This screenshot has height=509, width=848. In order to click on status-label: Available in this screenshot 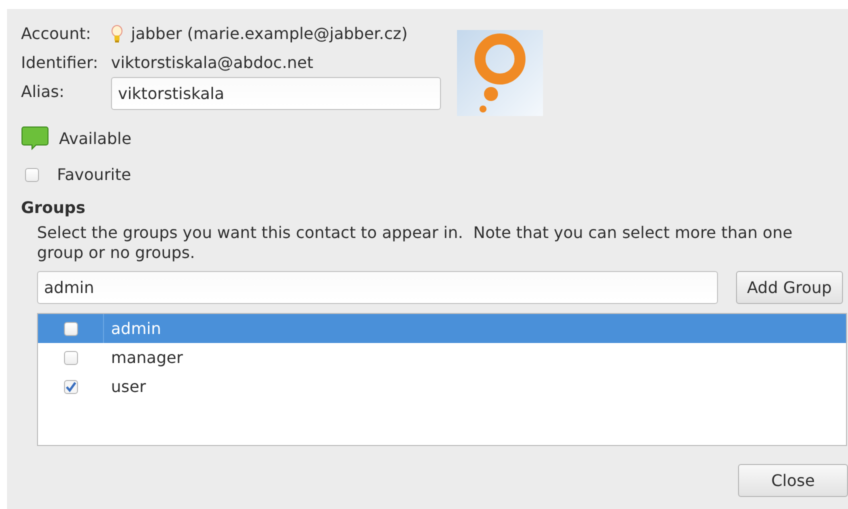, I will do `click(95, 138)`.